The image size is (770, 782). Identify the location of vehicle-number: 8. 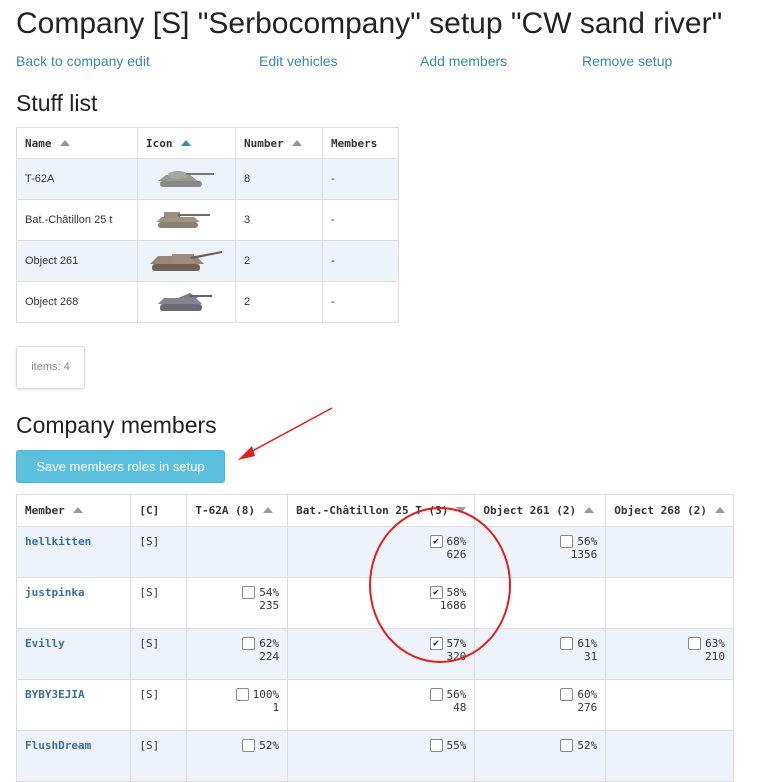
(279, 179).